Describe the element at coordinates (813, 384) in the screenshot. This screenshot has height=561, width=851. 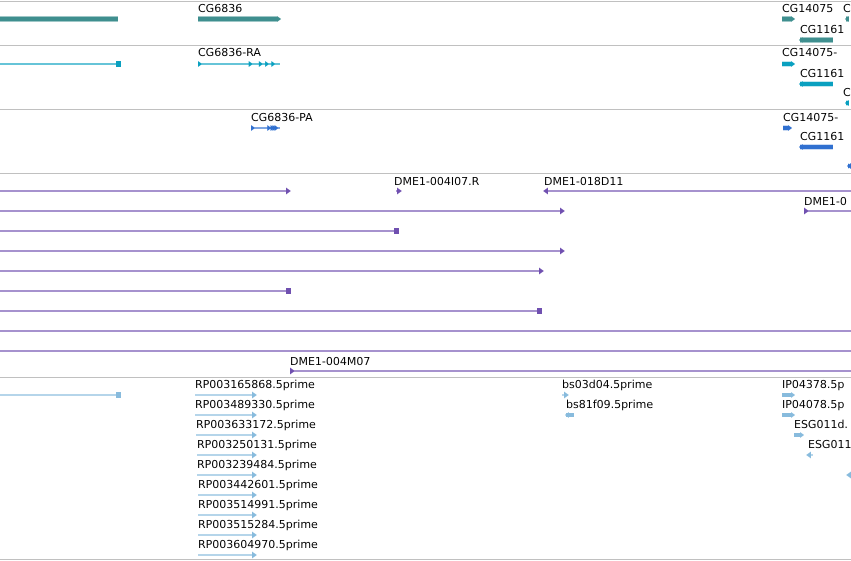
I see `feature-label: IP04378.5p` at that location.